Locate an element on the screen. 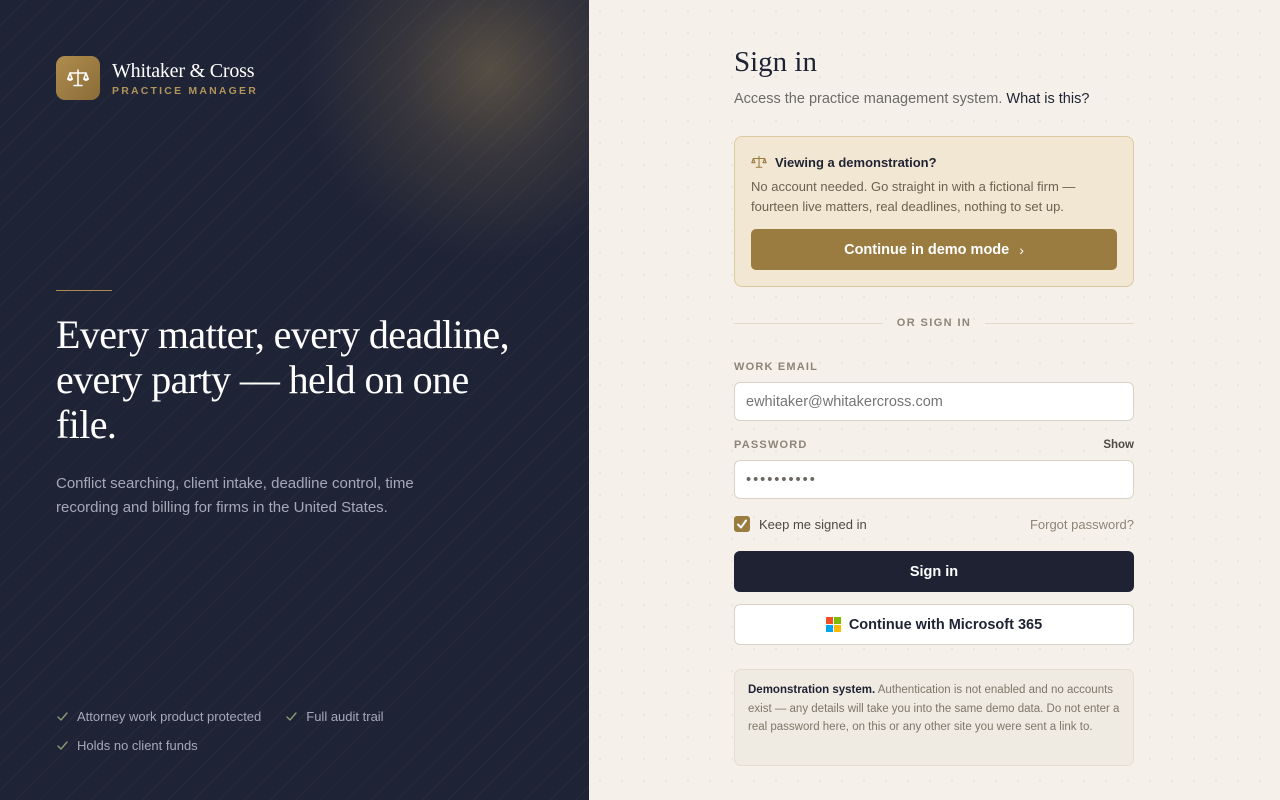  remember-me: Keep me signed in is located at coordinates (800, 524).